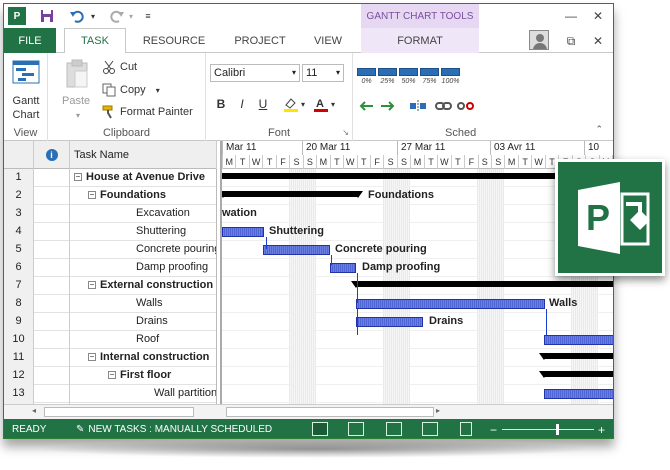 Image resolution: width=670 pixels, height=470 pixels. What do you see at coordinates (557, 429) in the screenshot?
I see `zoom-slider-thumb` at bounding box center [557, 429].